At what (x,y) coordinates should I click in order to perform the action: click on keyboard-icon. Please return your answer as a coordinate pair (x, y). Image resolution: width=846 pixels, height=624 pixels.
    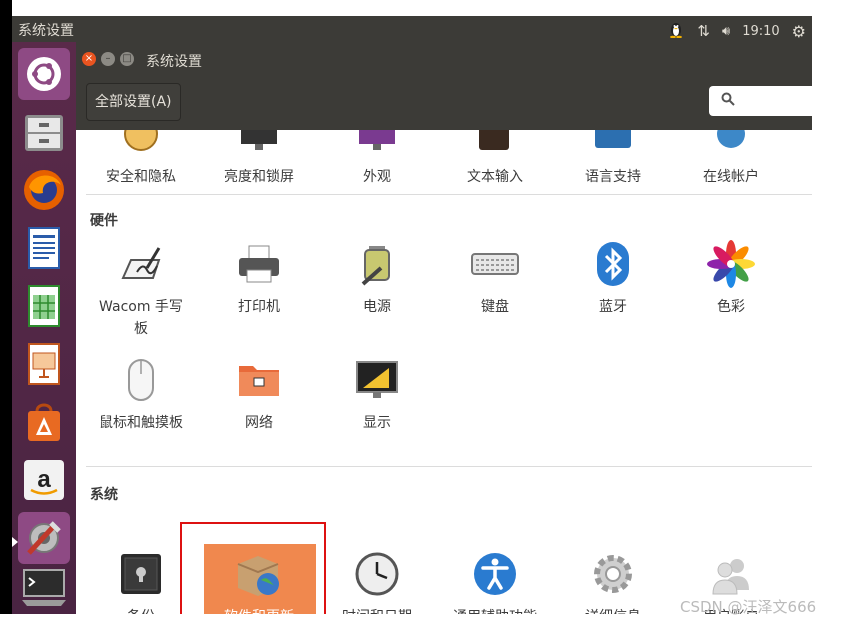
    Looking at the image, I should click on (495, 264).